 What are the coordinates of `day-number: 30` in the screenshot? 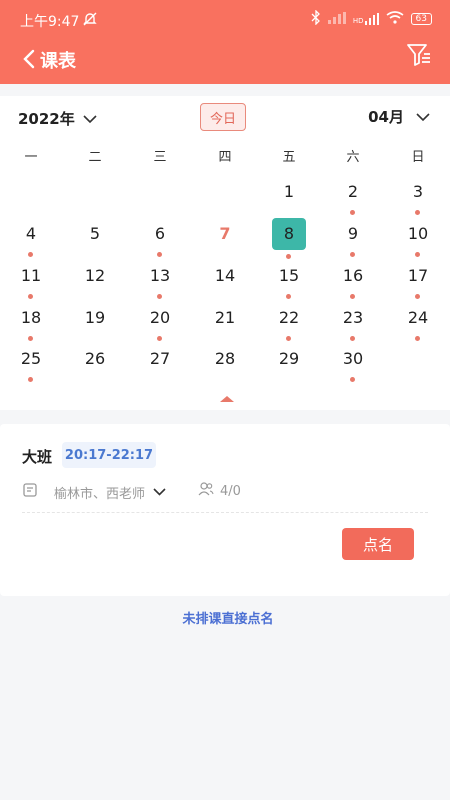 It's located at (353, 358).